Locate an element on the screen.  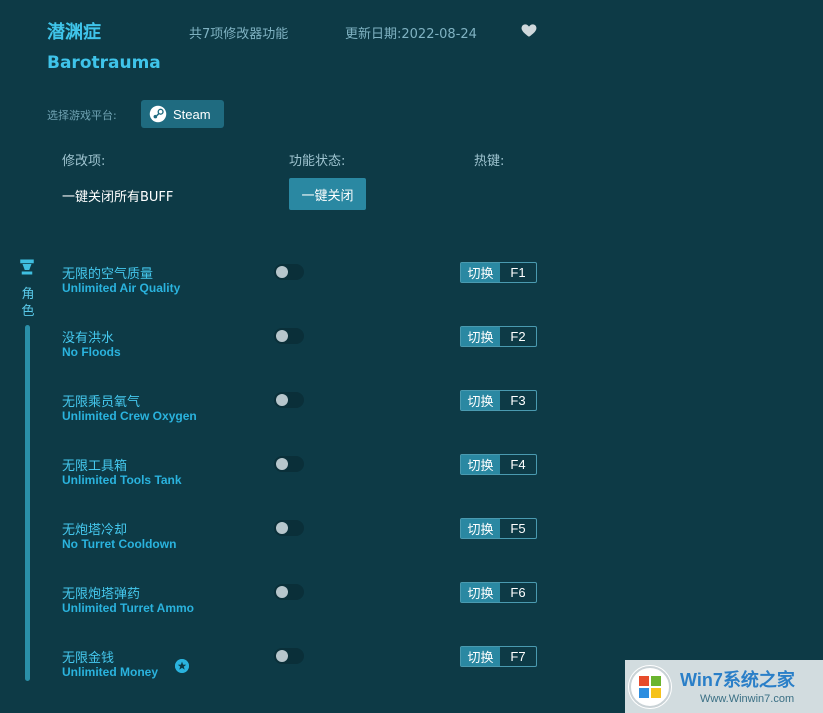
cheat-name-en: Unlimited Turret Ammo is located at coordinates (128, 608).